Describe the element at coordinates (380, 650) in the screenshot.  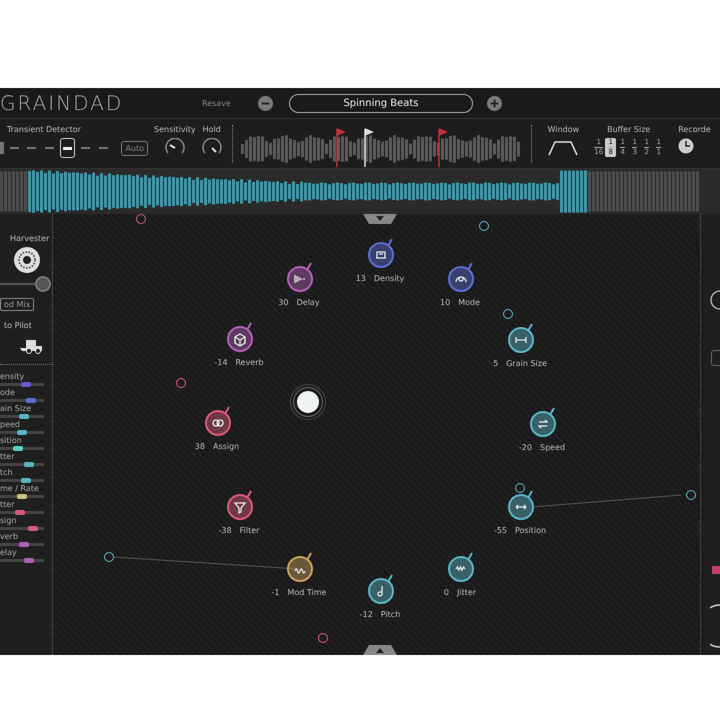
I see `expand-tab` at that location.